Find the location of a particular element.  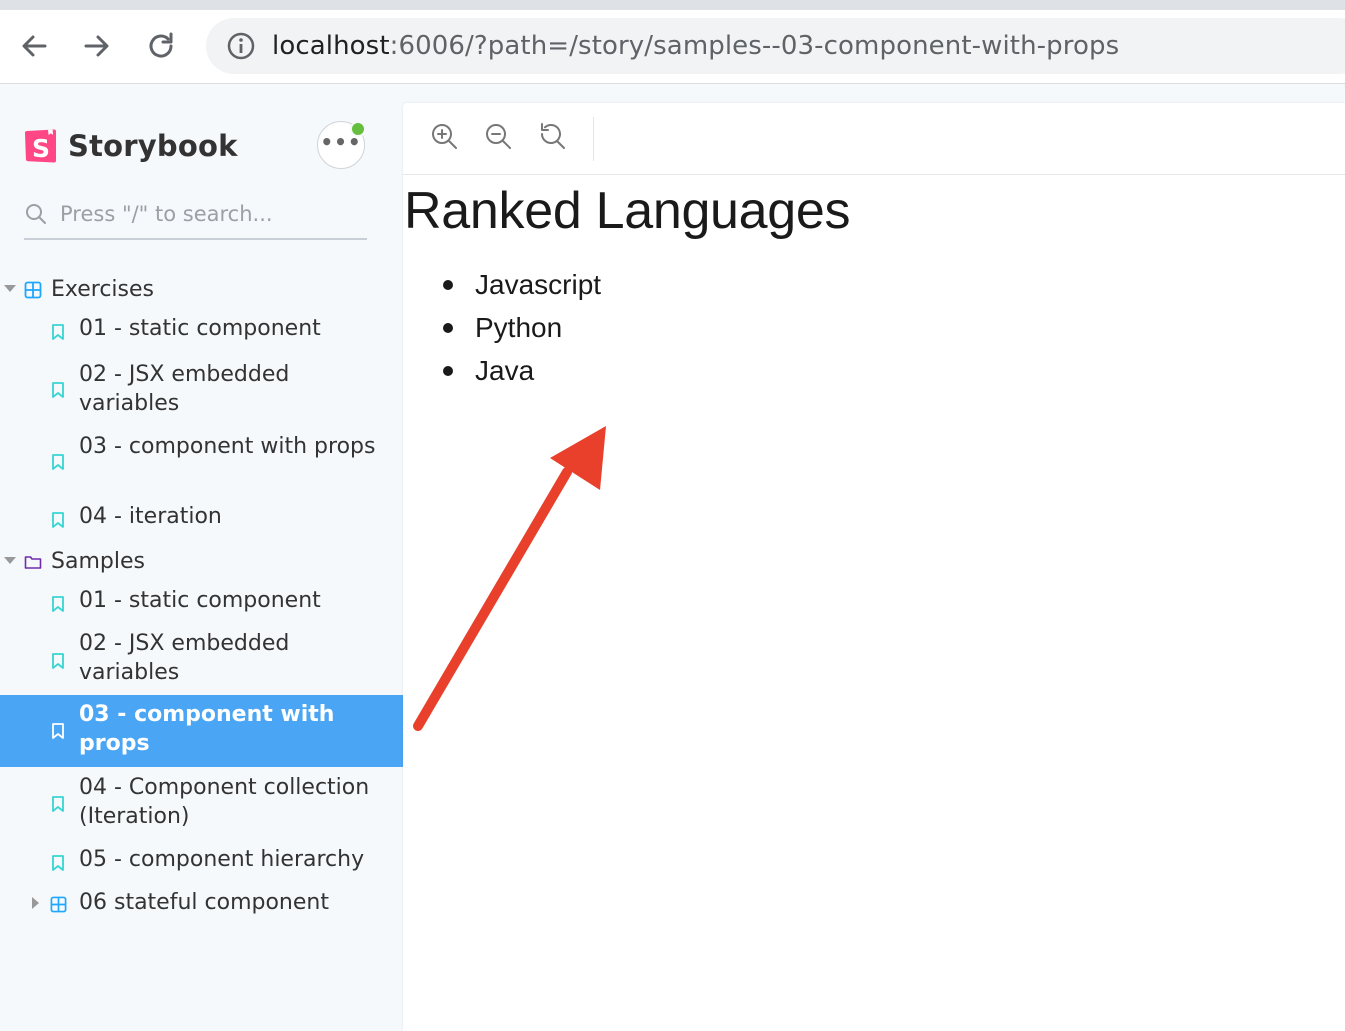

zoom-reset-icon is located at coordinates (553, 136).